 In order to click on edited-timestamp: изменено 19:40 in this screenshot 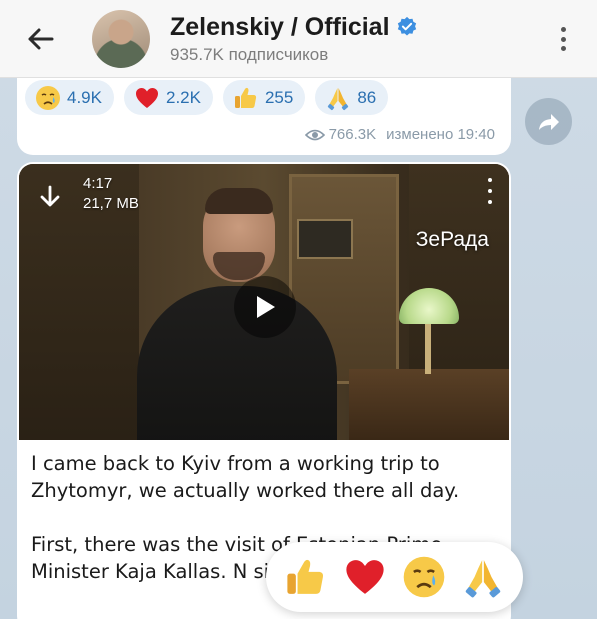, I will do `click(440, 134)`.